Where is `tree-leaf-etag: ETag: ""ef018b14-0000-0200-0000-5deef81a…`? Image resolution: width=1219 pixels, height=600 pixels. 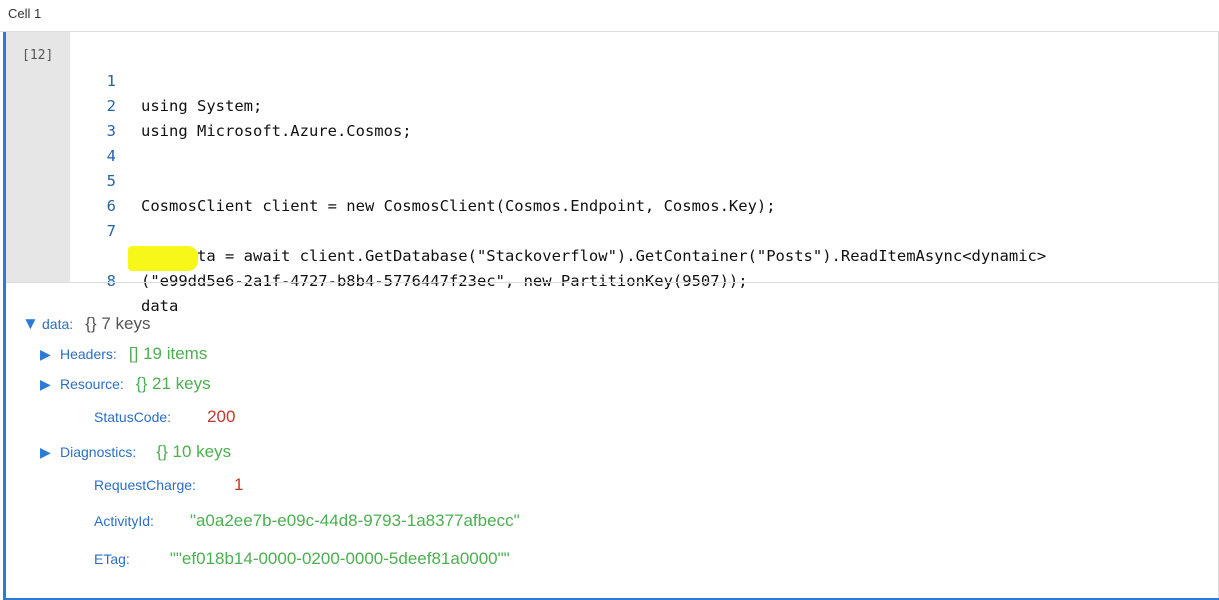 tree-leaf-etag: ETag: ""ef018b14-0000-0200-0000-5deef81a… is located at coordinates (302, 559).